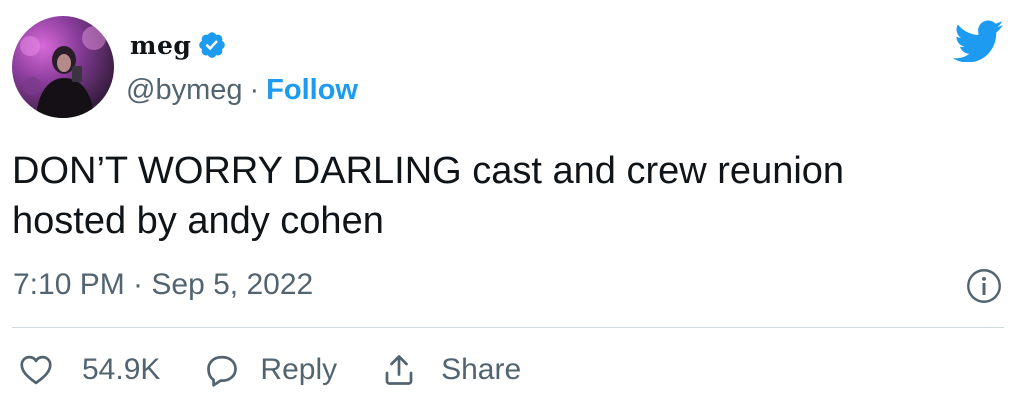 The image size is (1024, 402). Describe the element at coordinates (984, 286) in the screenshot. I see `info-icon` at that location.